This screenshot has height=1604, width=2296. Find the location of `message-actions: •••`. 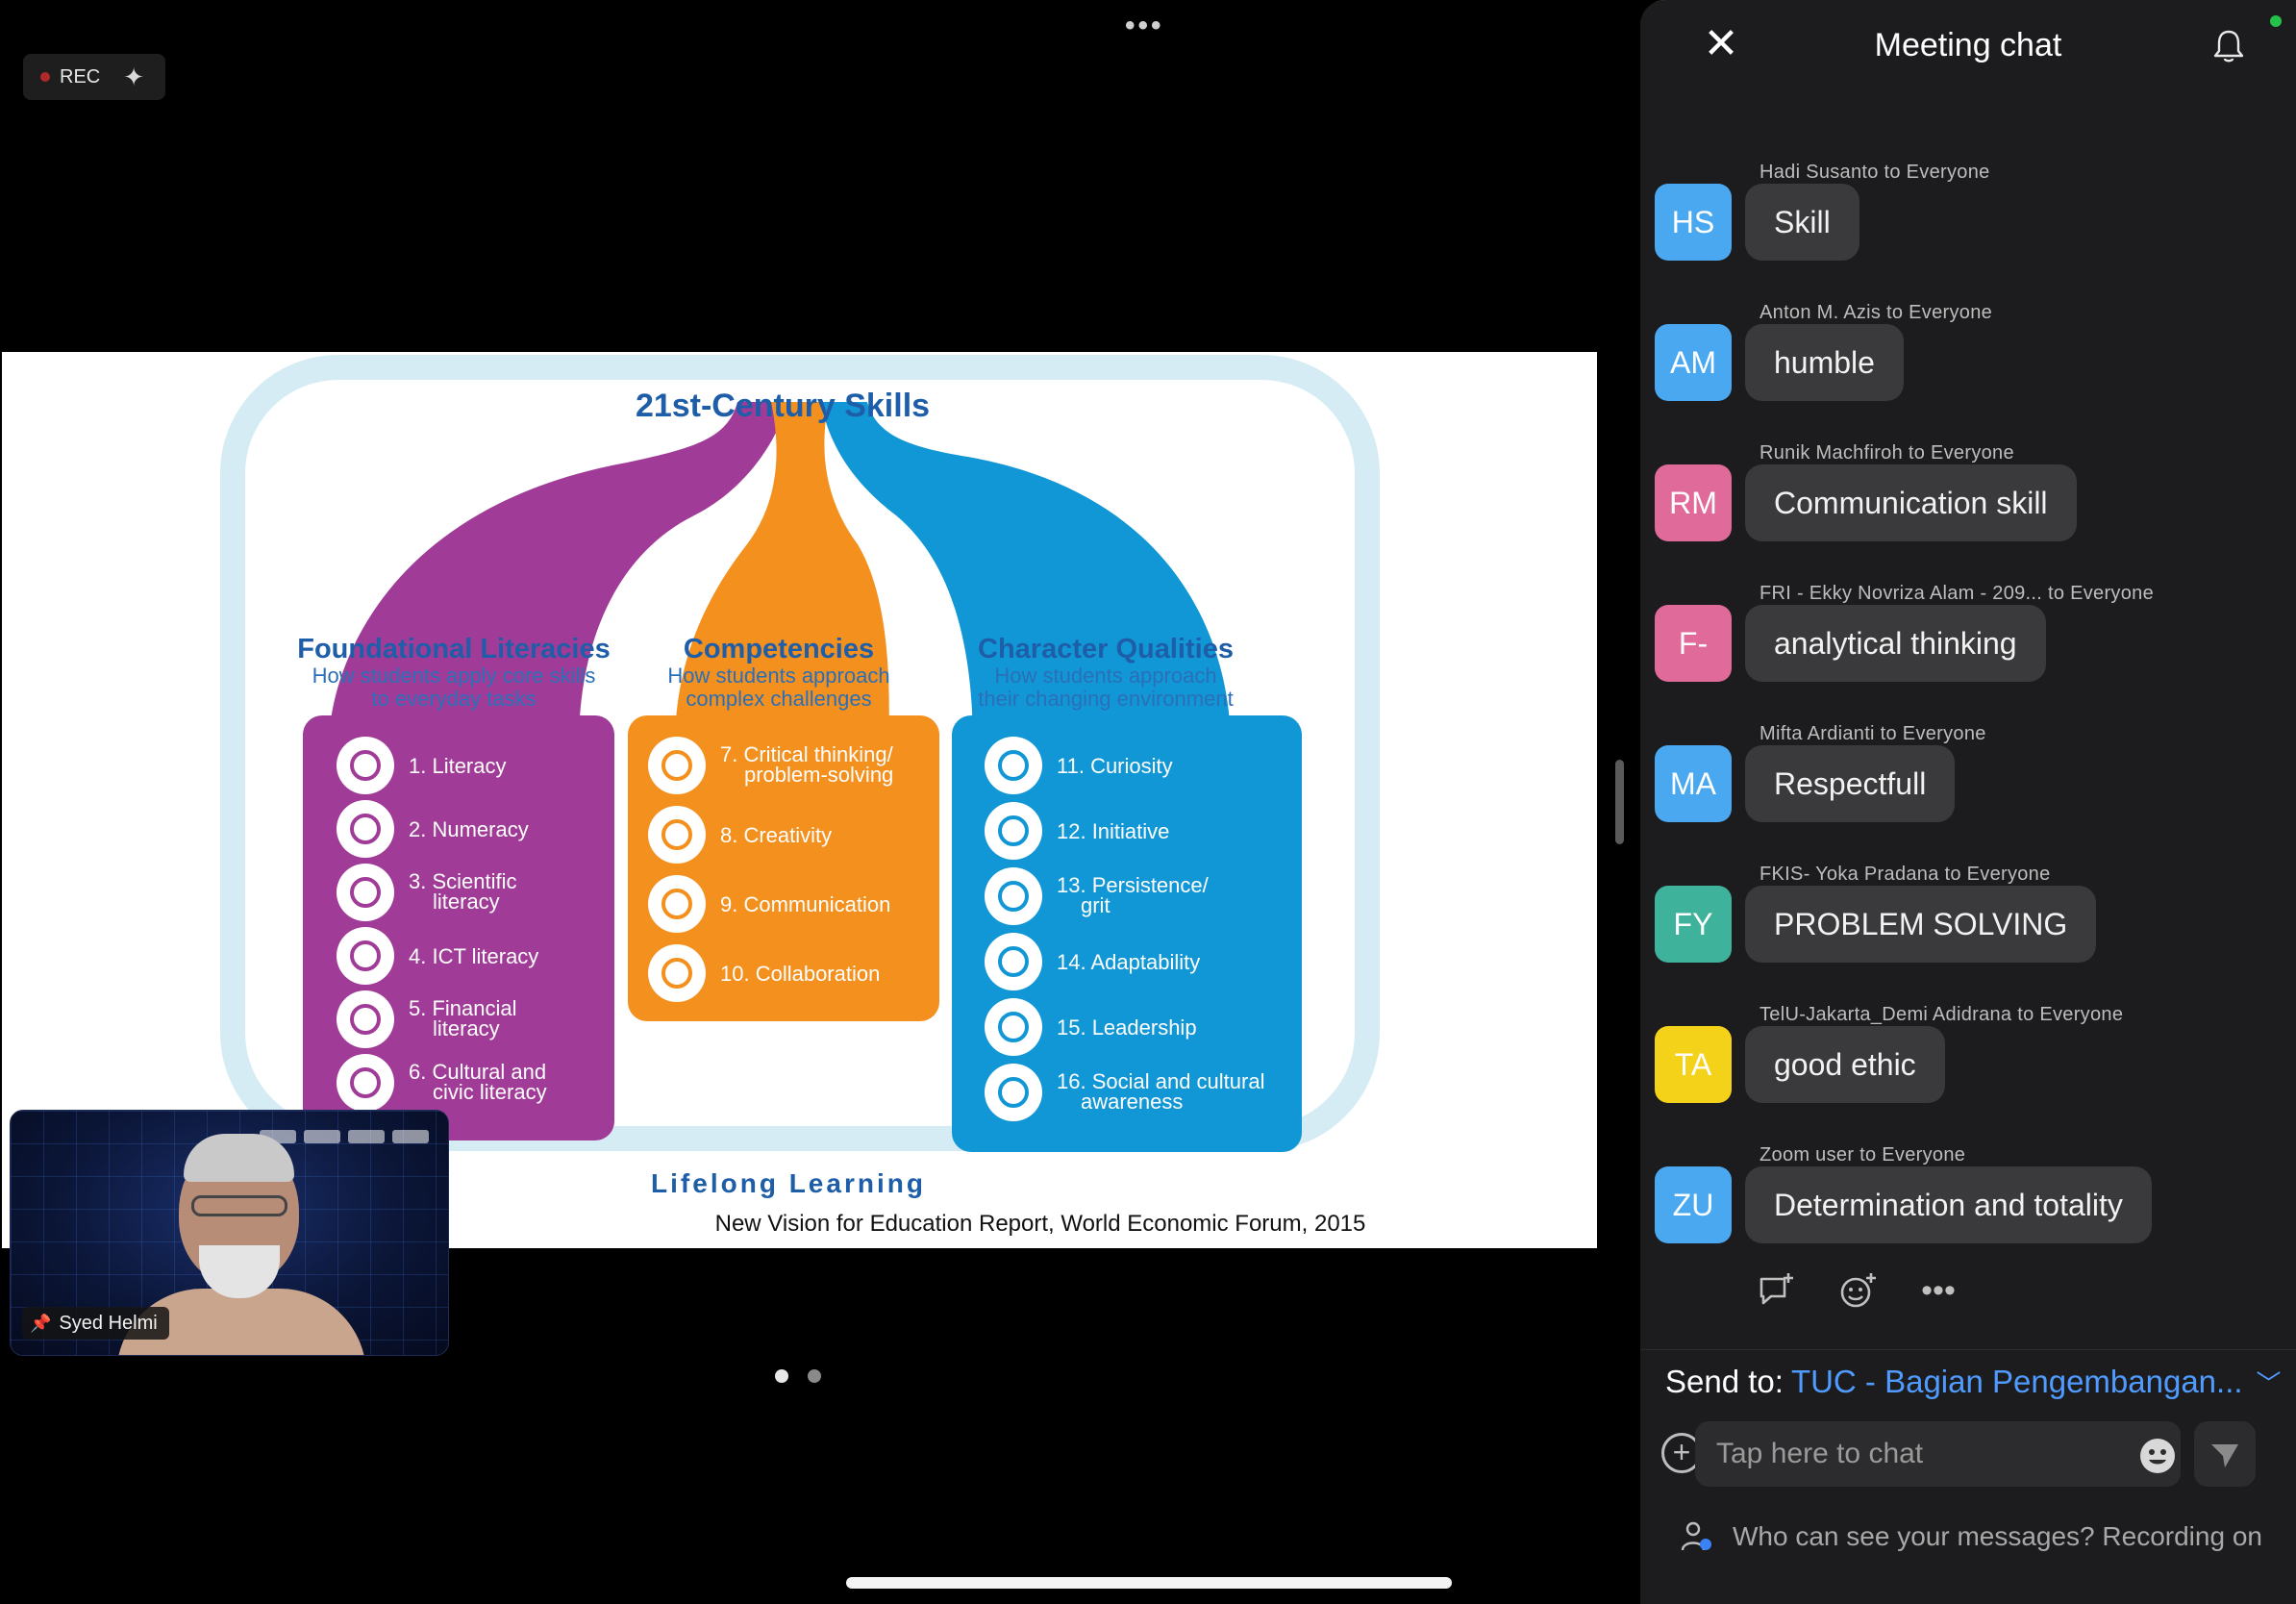

message-actions: ••• is located at coordinates (1857, 1290).